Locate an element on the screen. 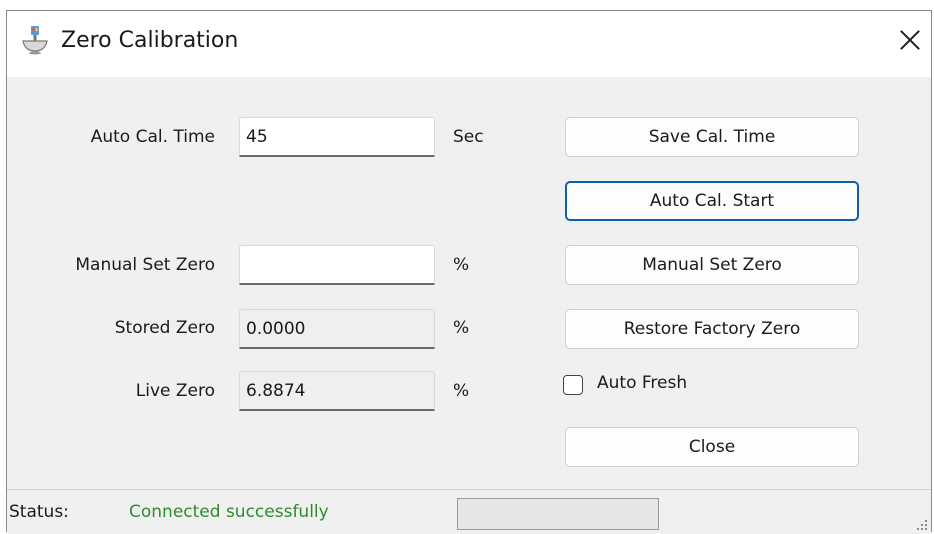 Image resolution: width=934 pixels, height=534 pixels. close-button: Close is located at coordinates (712, 447).